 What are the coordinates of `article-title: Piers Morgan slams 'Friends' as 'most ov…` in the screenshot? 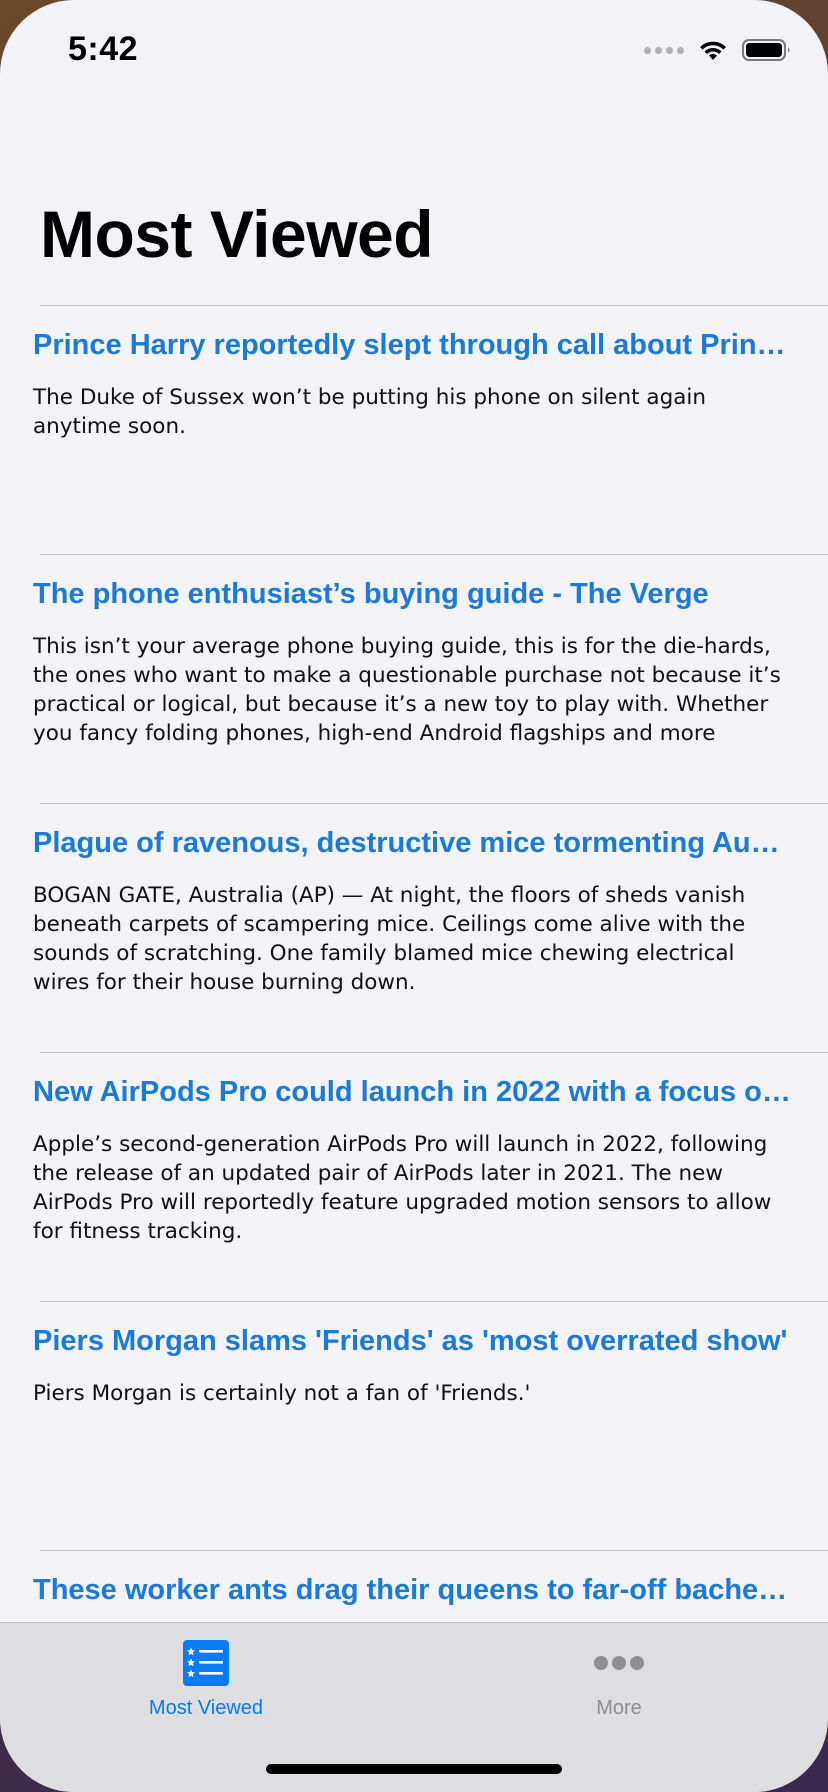 It's located at (414, 1341).